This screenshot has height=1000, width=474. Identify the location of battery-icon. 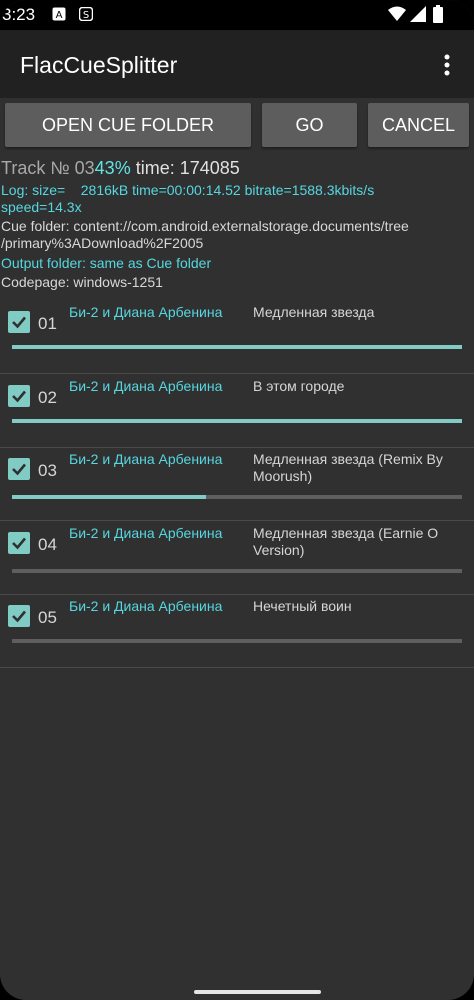
(438, 16).